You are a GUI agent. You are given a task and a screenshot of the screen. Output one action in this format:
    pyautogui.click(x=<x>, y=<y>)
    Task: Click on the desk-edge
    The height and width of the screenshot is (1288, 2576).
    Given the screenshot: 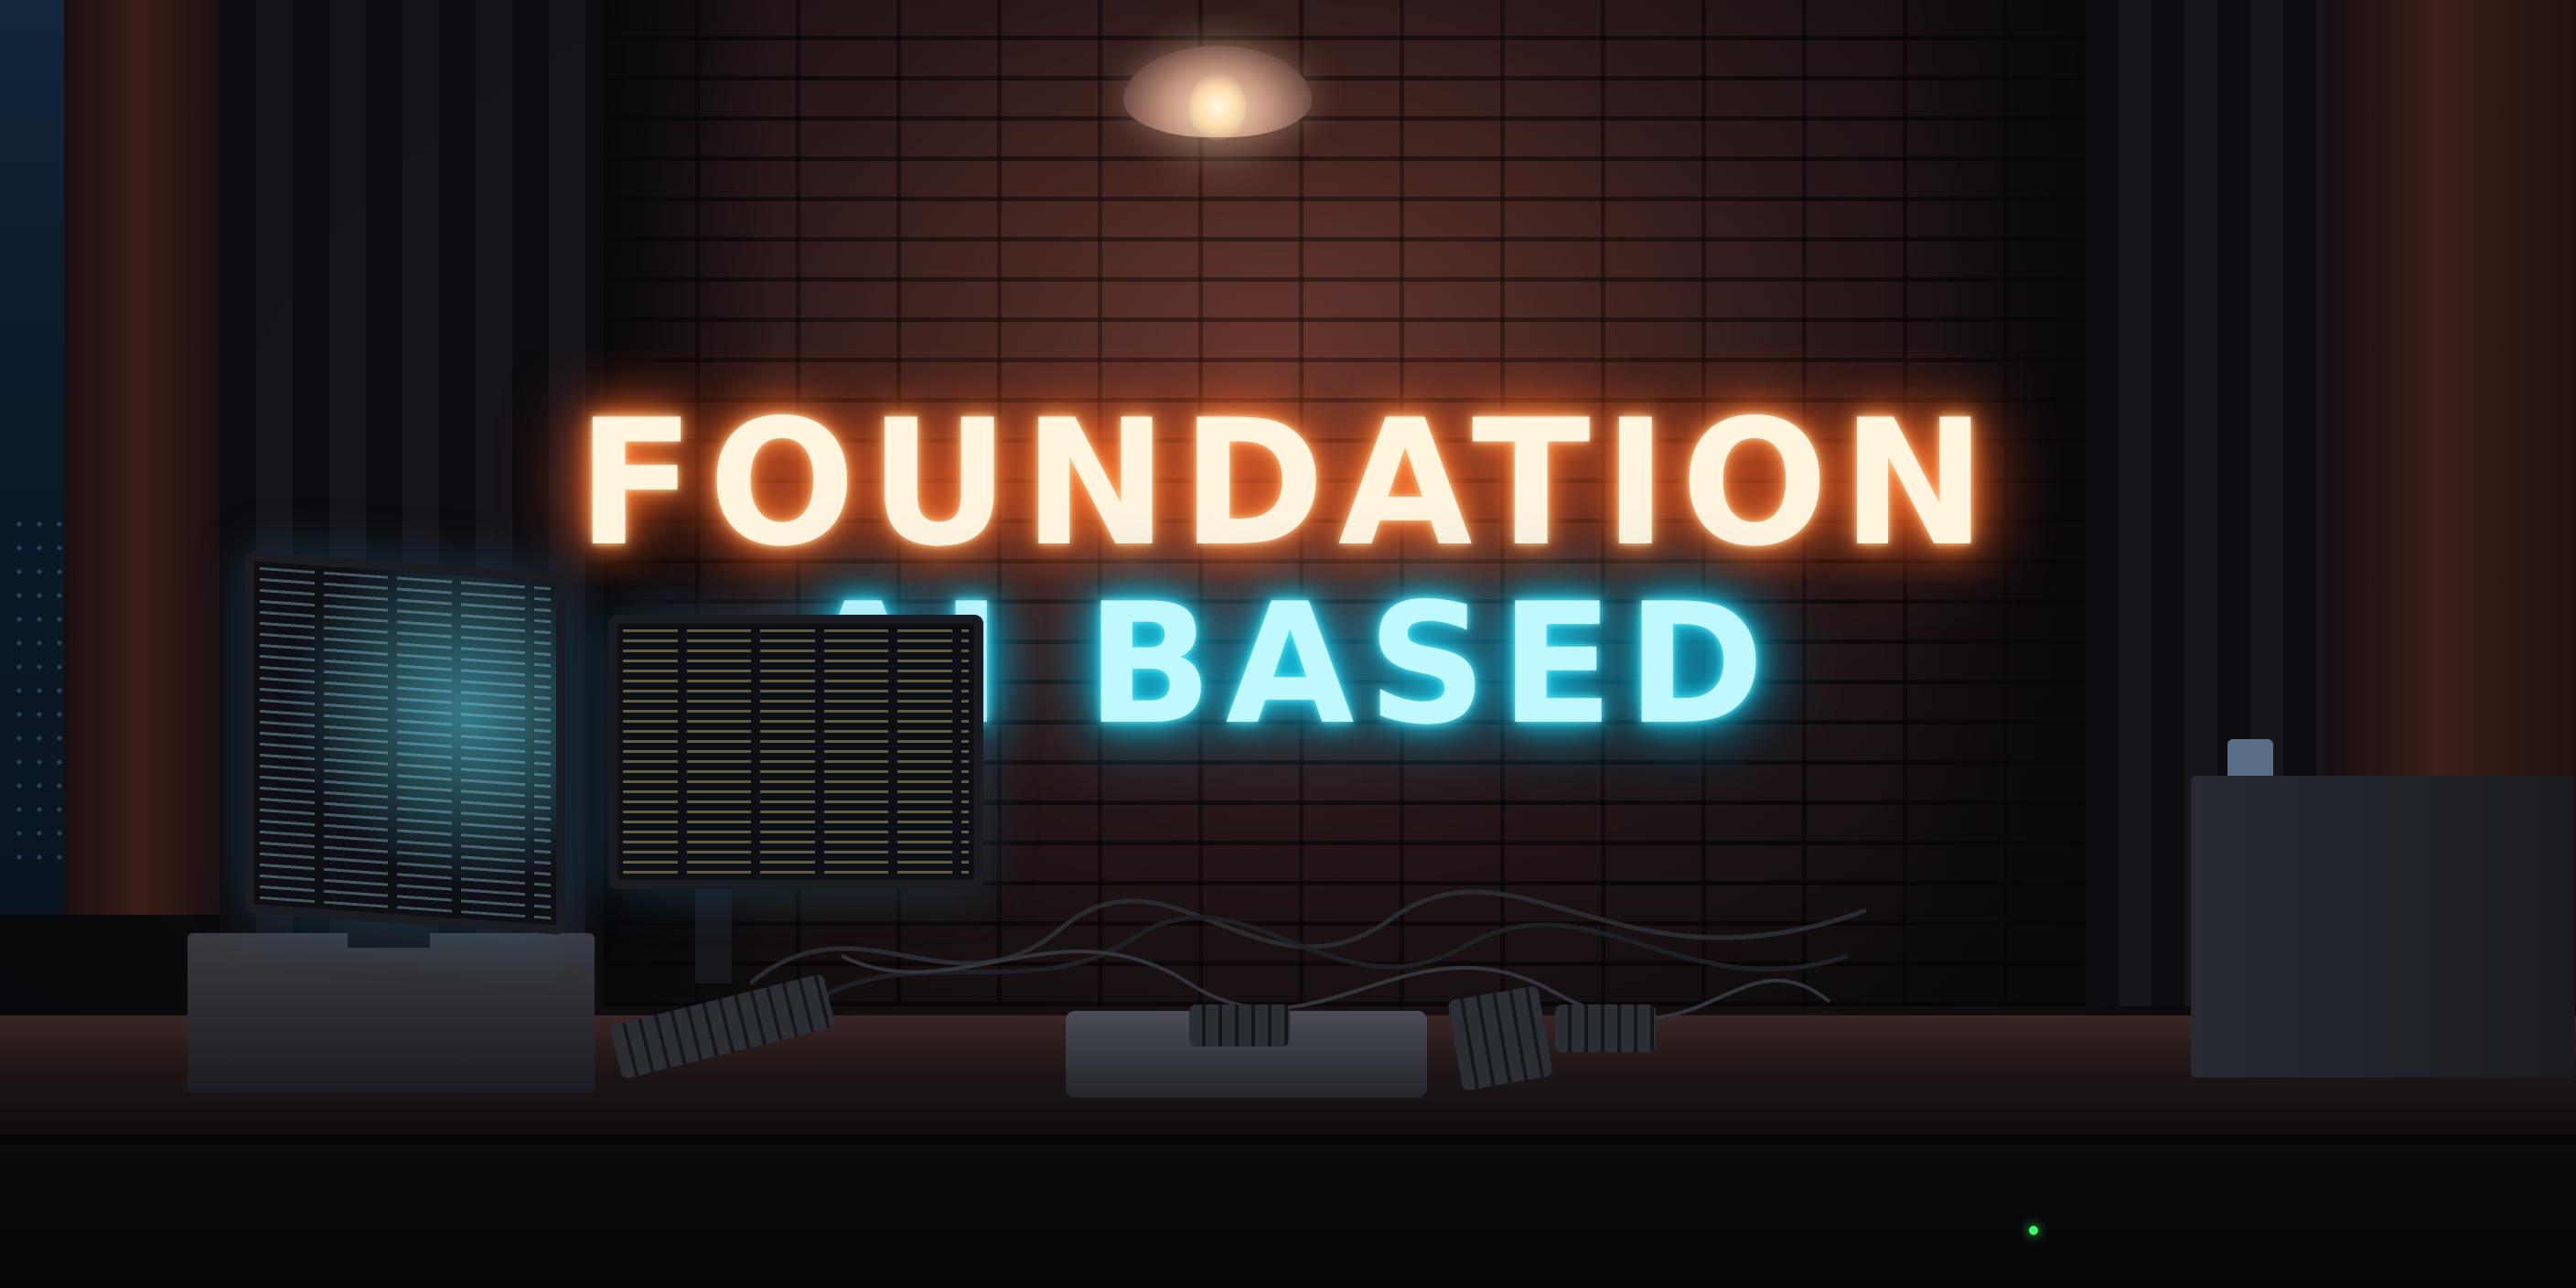 What is the action you would take?
    pyautogui.click(x=1288, y=1140)
    